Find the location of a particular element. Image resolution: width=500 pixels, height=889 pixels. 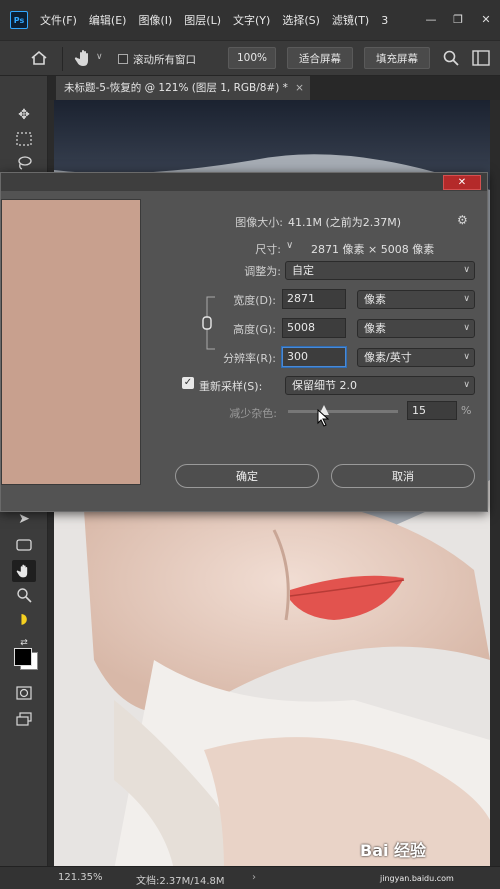

dimensions-label: 尺寸: is located at coordinates (268, 249).